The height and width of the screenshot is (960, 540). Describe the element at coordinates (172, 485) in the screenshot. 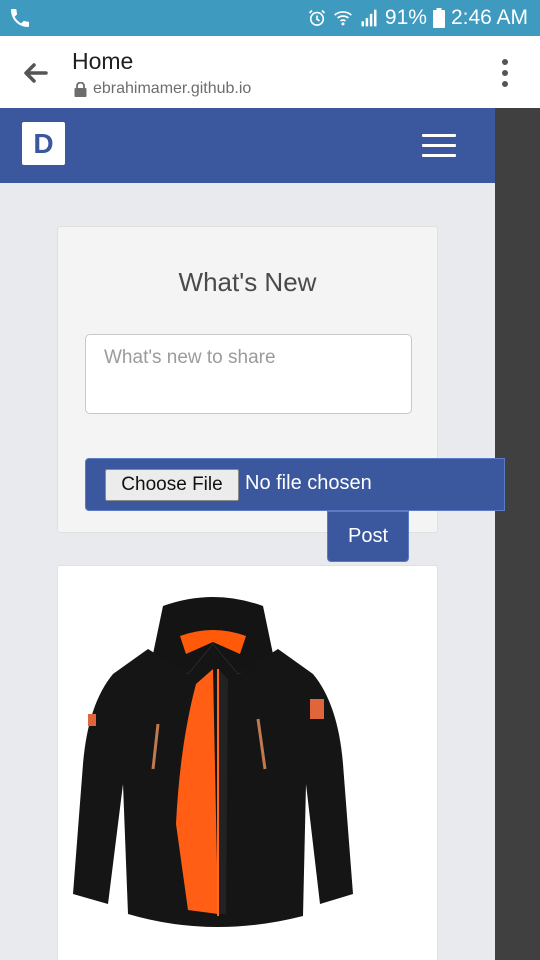

I see `choose-file-button: Choose File` at that location.